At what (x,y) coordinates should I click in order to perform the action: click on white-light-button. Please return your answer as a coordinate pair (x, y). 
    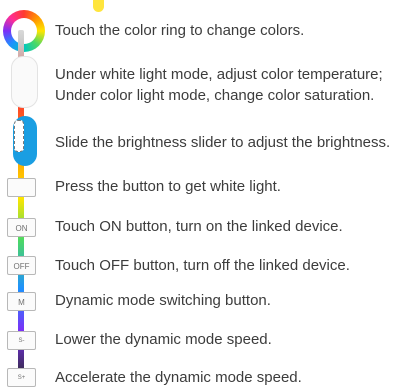
    Looking at the image, I should click on (21, 187).